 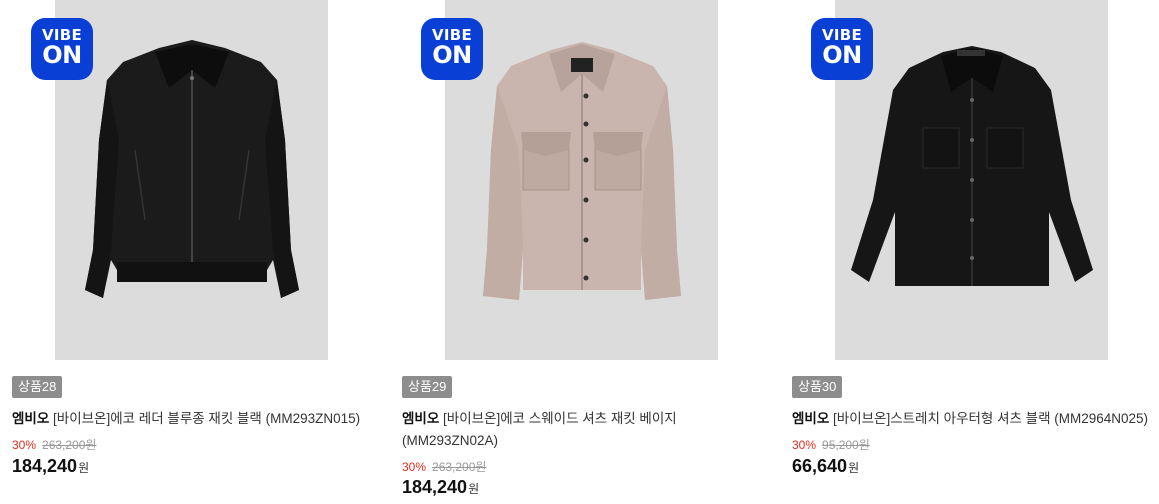 I want to click on product-code: (MM293ZN02A), so click(x=450, y=440).